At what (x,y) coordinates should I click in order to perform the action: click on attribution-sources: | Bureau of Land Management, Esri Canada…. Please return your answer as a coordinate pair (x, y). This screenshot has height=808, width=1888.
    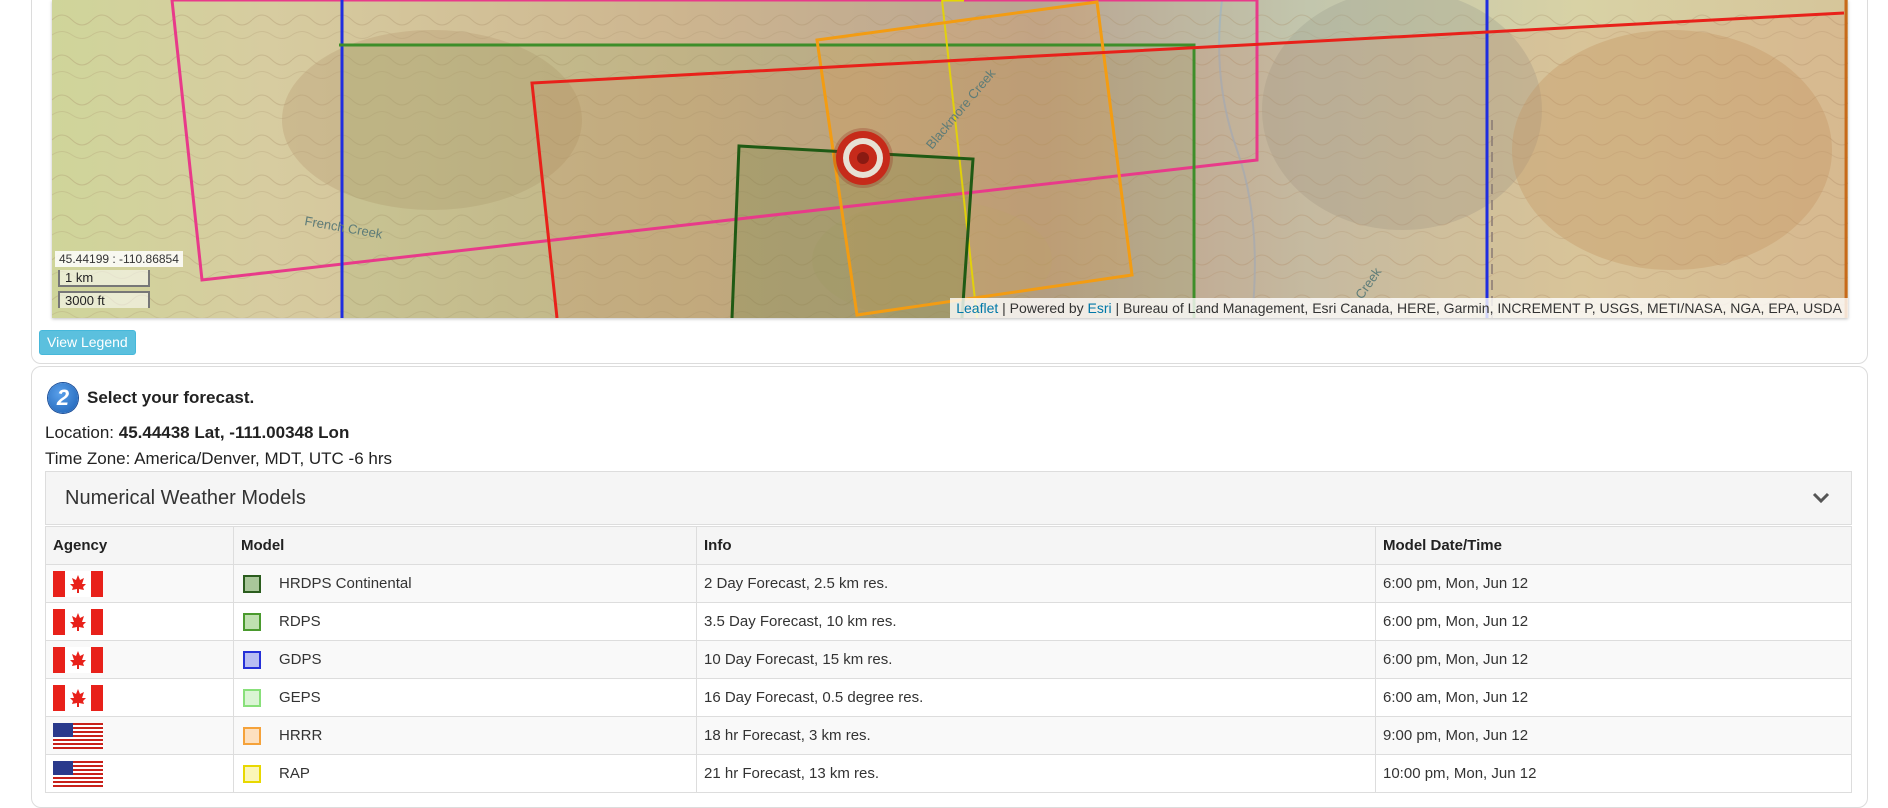
    Looking at the image, I should click on (1478, 308).